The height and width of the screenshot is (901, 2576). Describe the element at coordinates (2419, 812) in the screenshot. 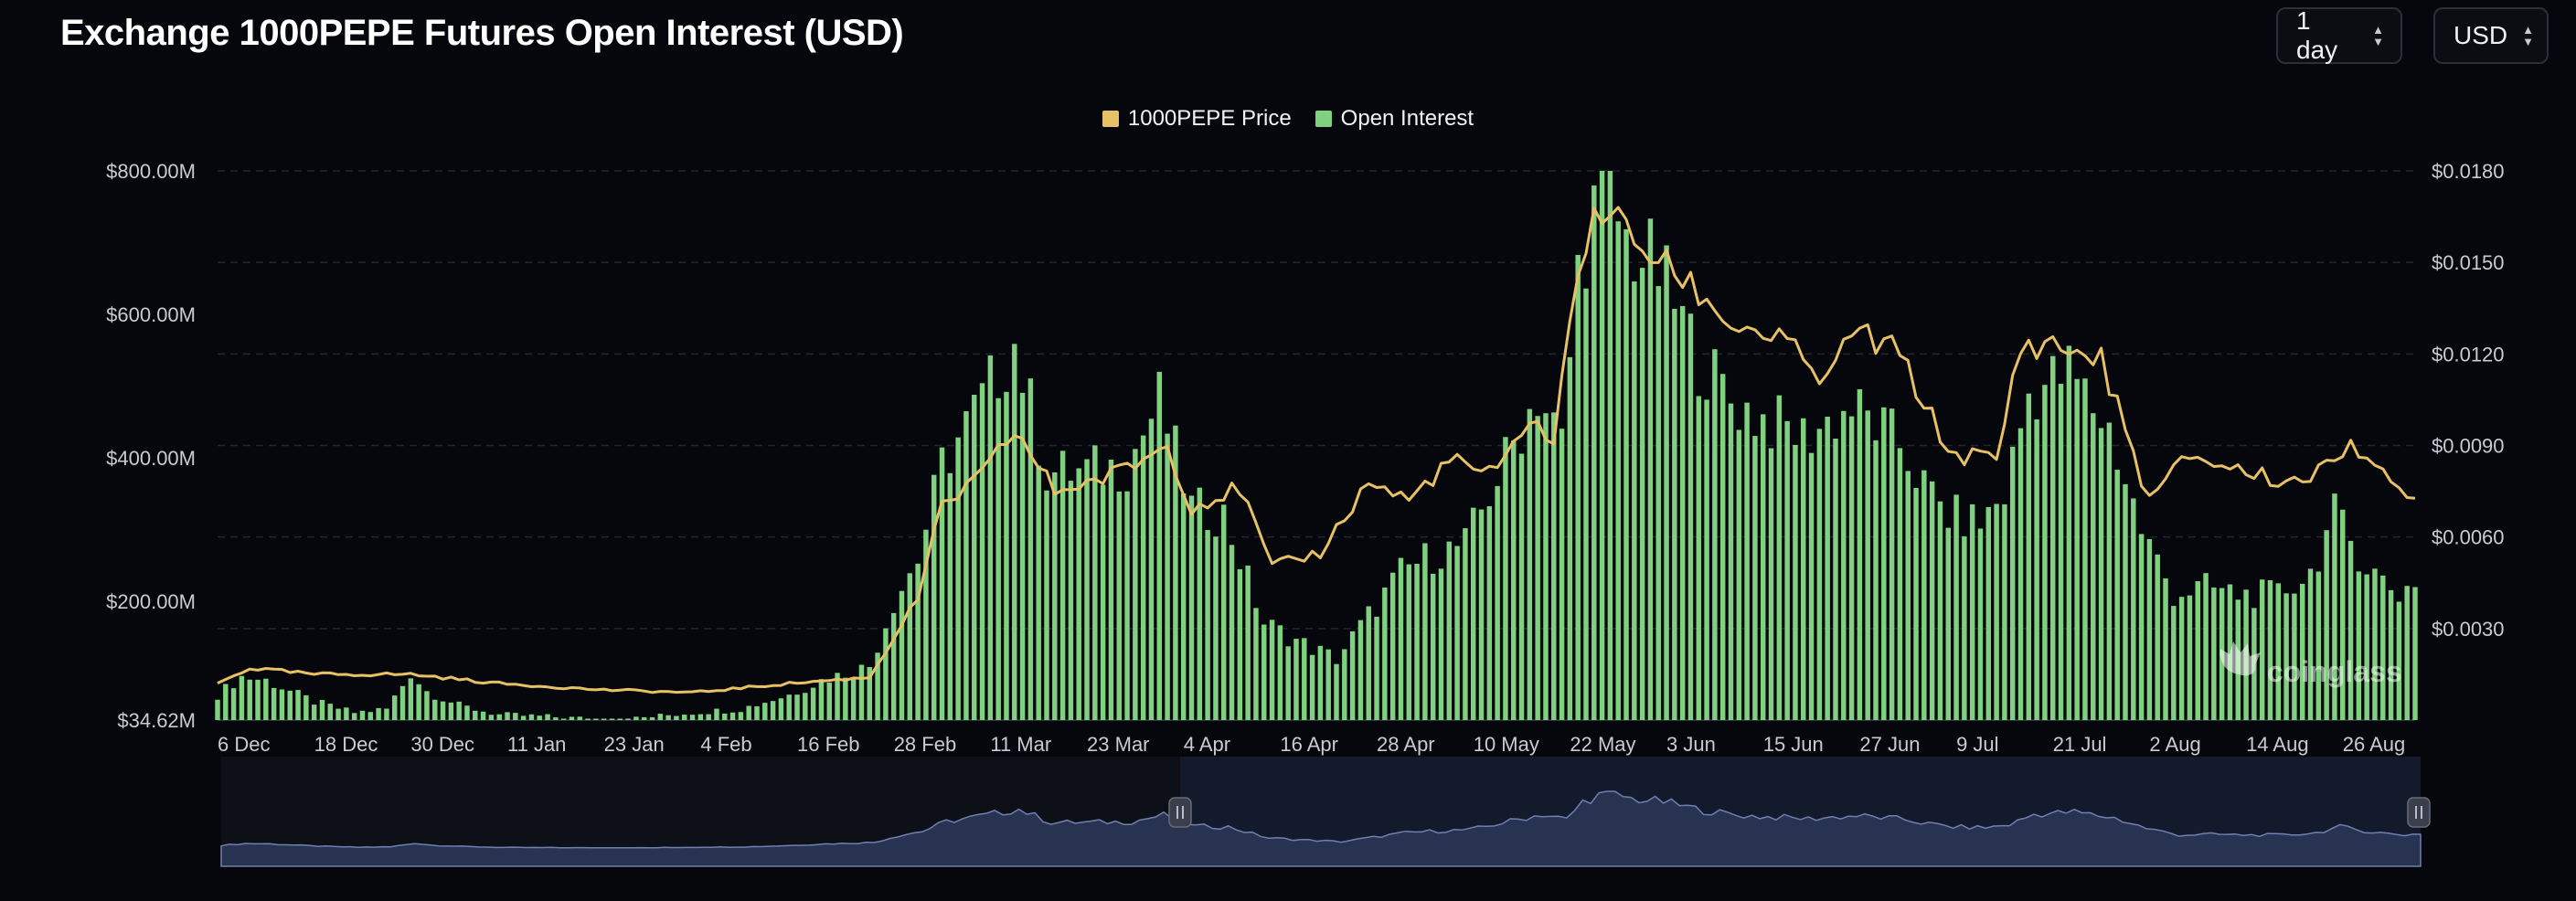

I see `navigator-right-handle` at that location.